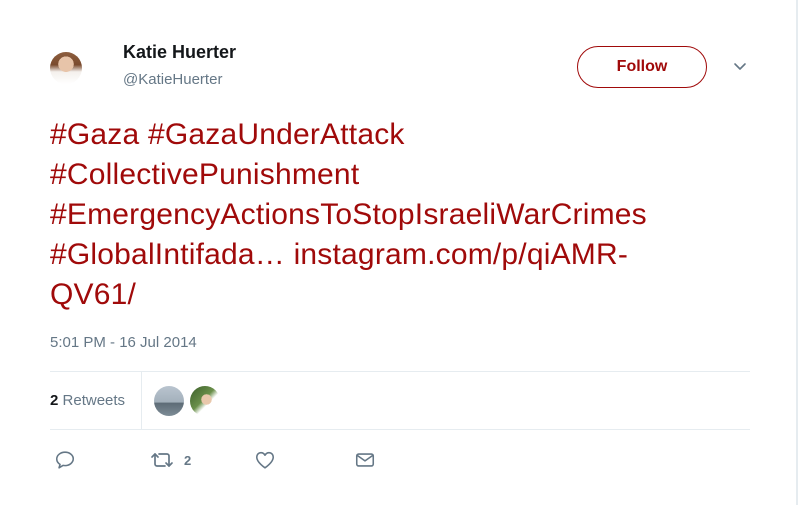  I want to click on url-link: instagram.com/p/qiAMR-, so click(461, 254).